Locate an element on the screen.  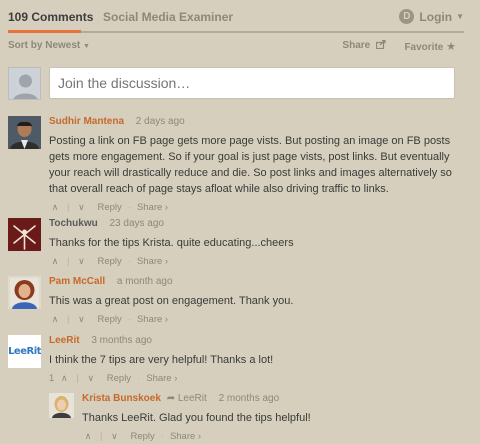
comment-timestamp: a month ago is located at coordinates (145, 281).